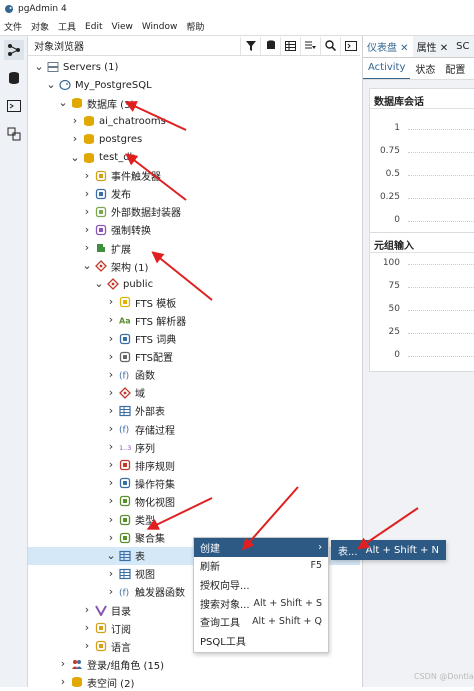  Describe the element at coordinates (194, 212) in the screenshot. I see `tree-node: › 外部数据封装器` at that location.